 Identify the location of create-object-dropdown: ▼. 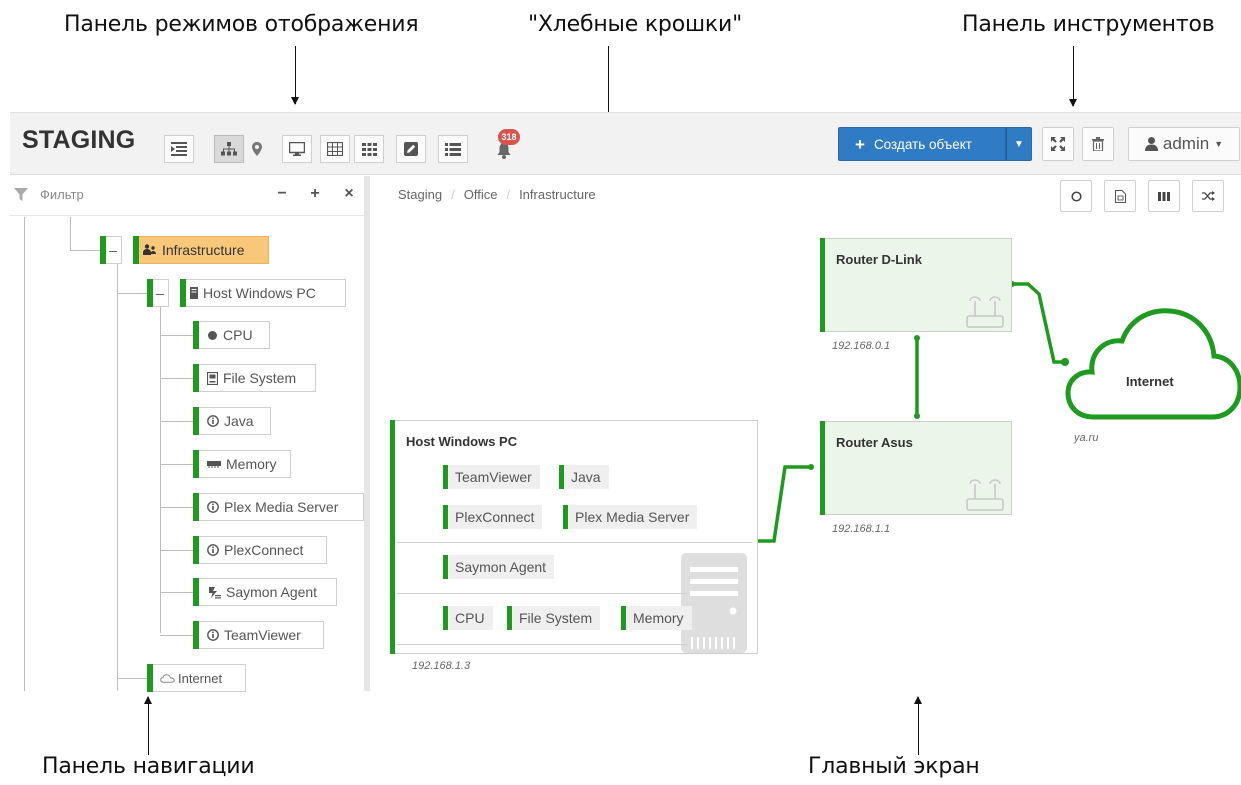
(1019, 144).